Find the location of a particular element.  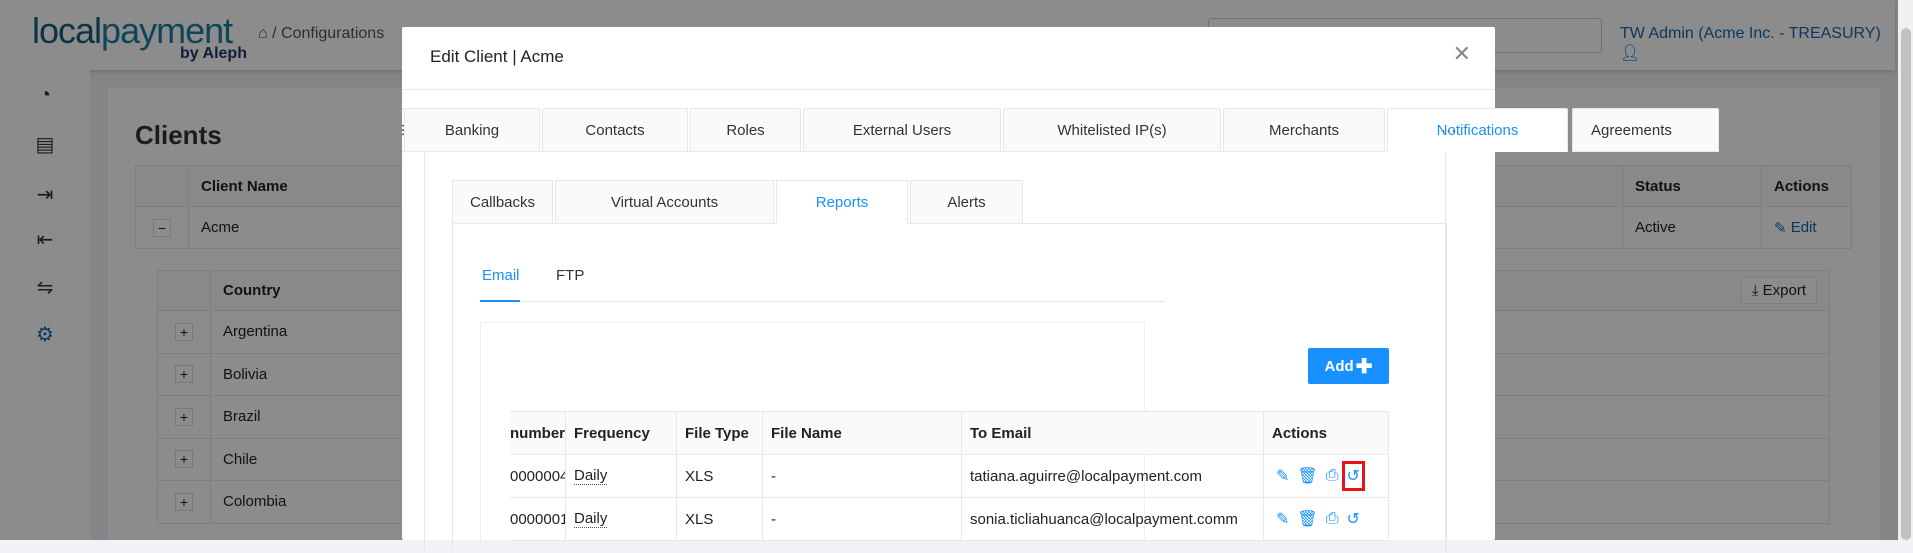

number-value: 00000015 is located at coordinates (537, 519).